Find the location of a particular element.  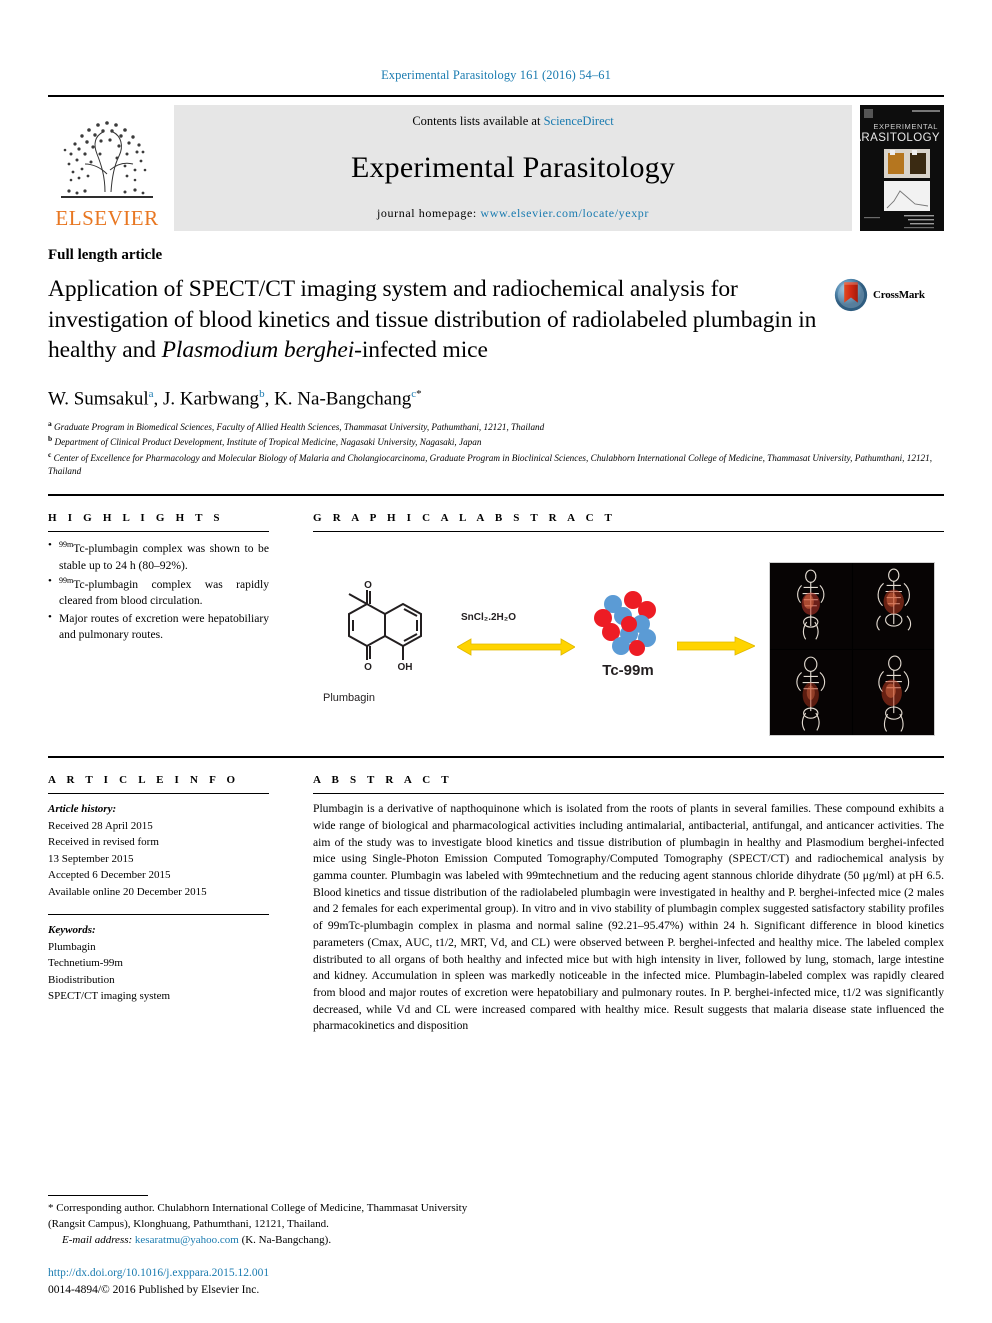

highlight-2-isotope: 99m is located at coordinates (66, 581).